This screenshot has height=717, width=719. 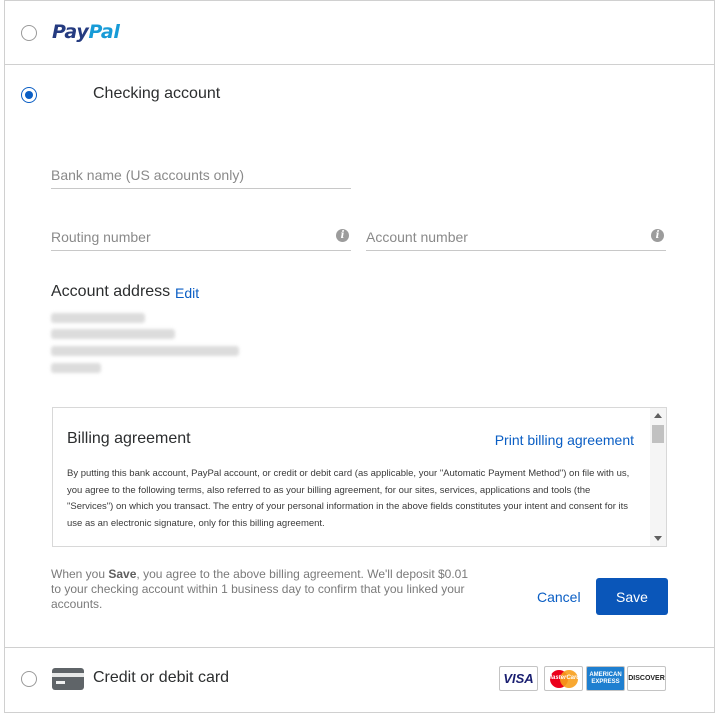 What do you see at coordinates (359, 33) in the screenshot?
I see `paypal-option-row: PayPal` at bounding box center [359, 33].